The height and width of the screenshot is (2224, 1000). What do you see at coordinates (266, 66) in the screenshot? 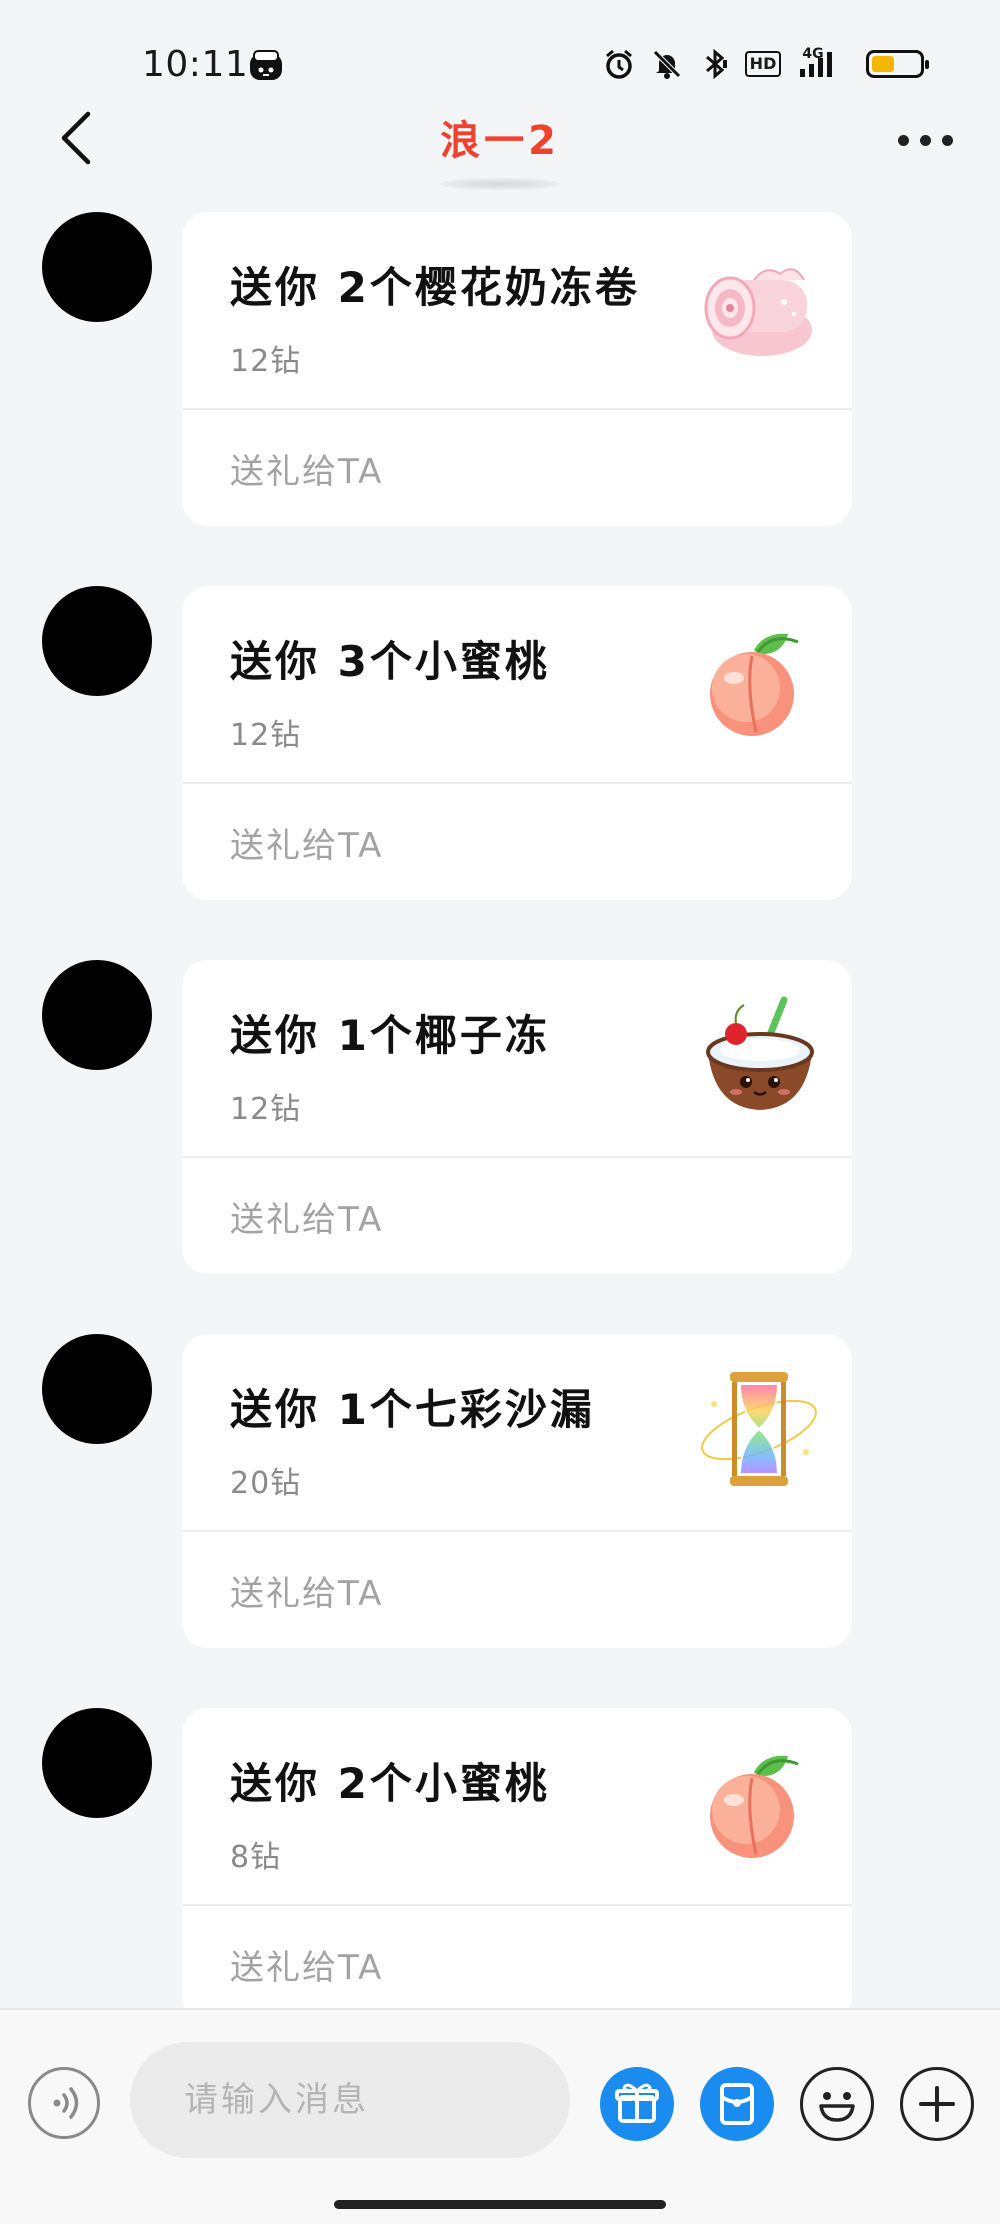
I see `app-notification-icon` at bounding box center [266, 66].